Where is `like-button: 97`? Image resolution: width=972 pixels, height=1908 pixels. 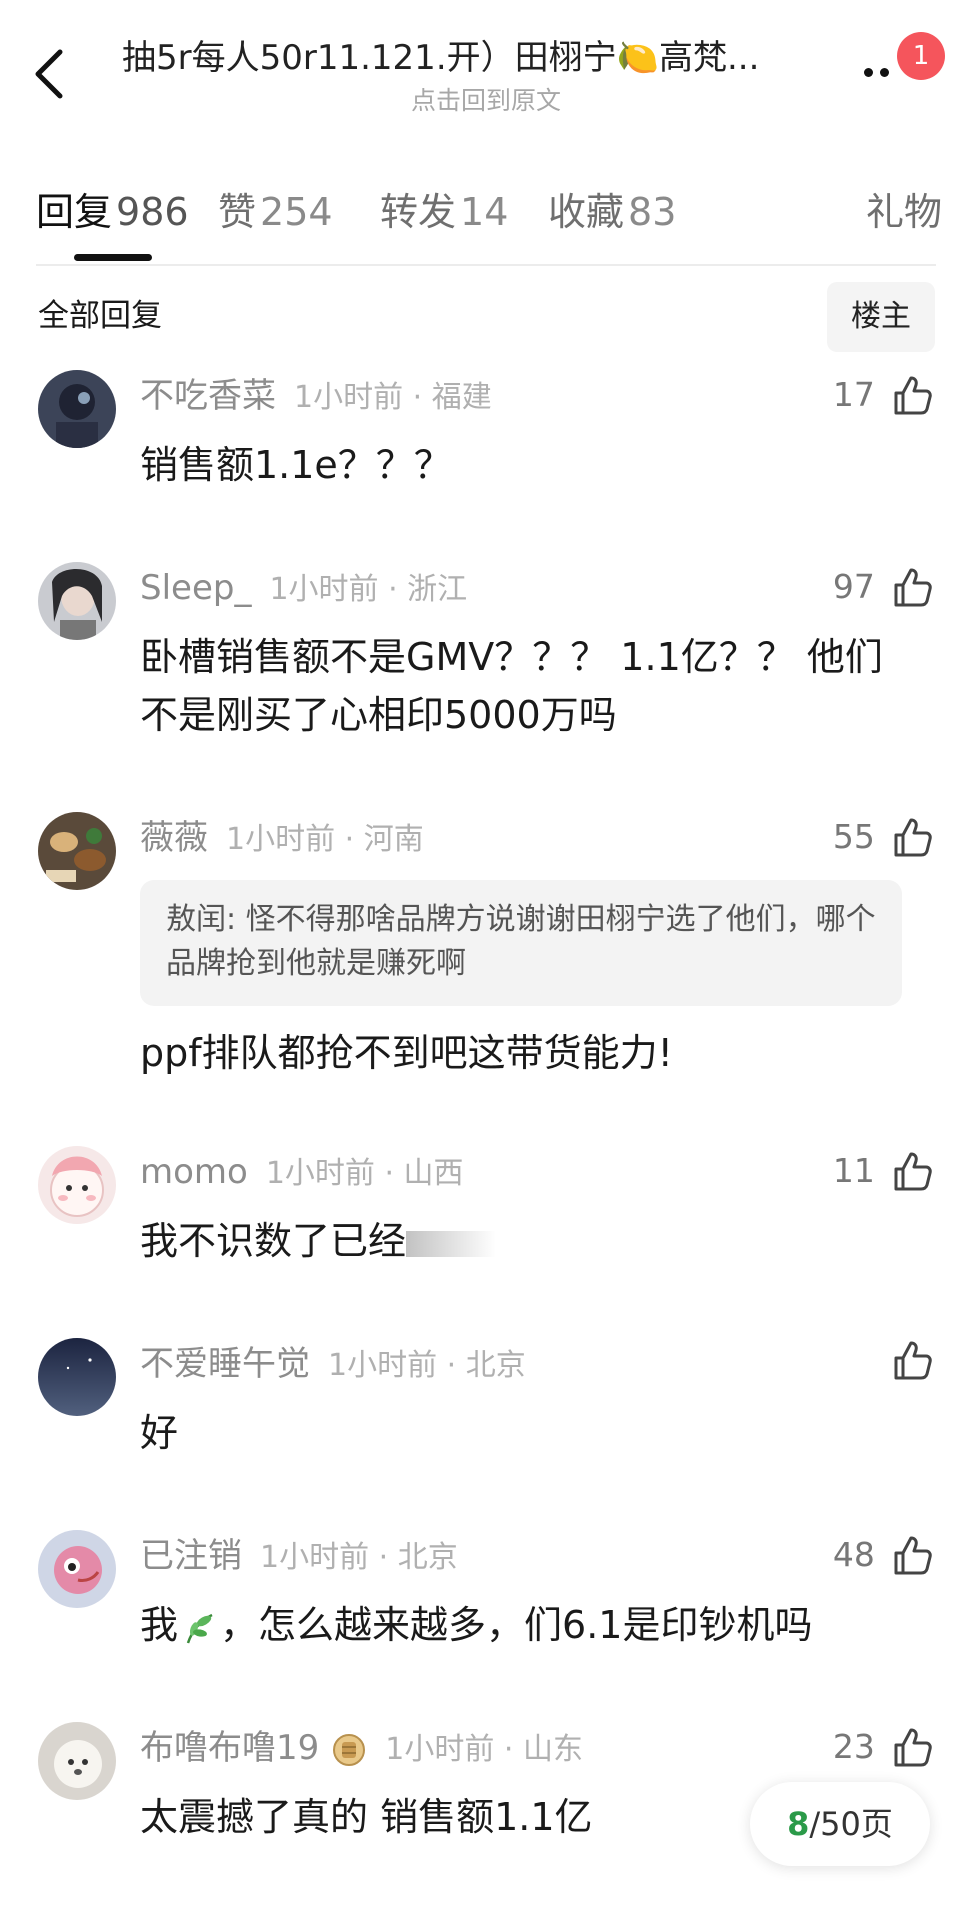 like-button: 97 is located at coordinates (883, 587).